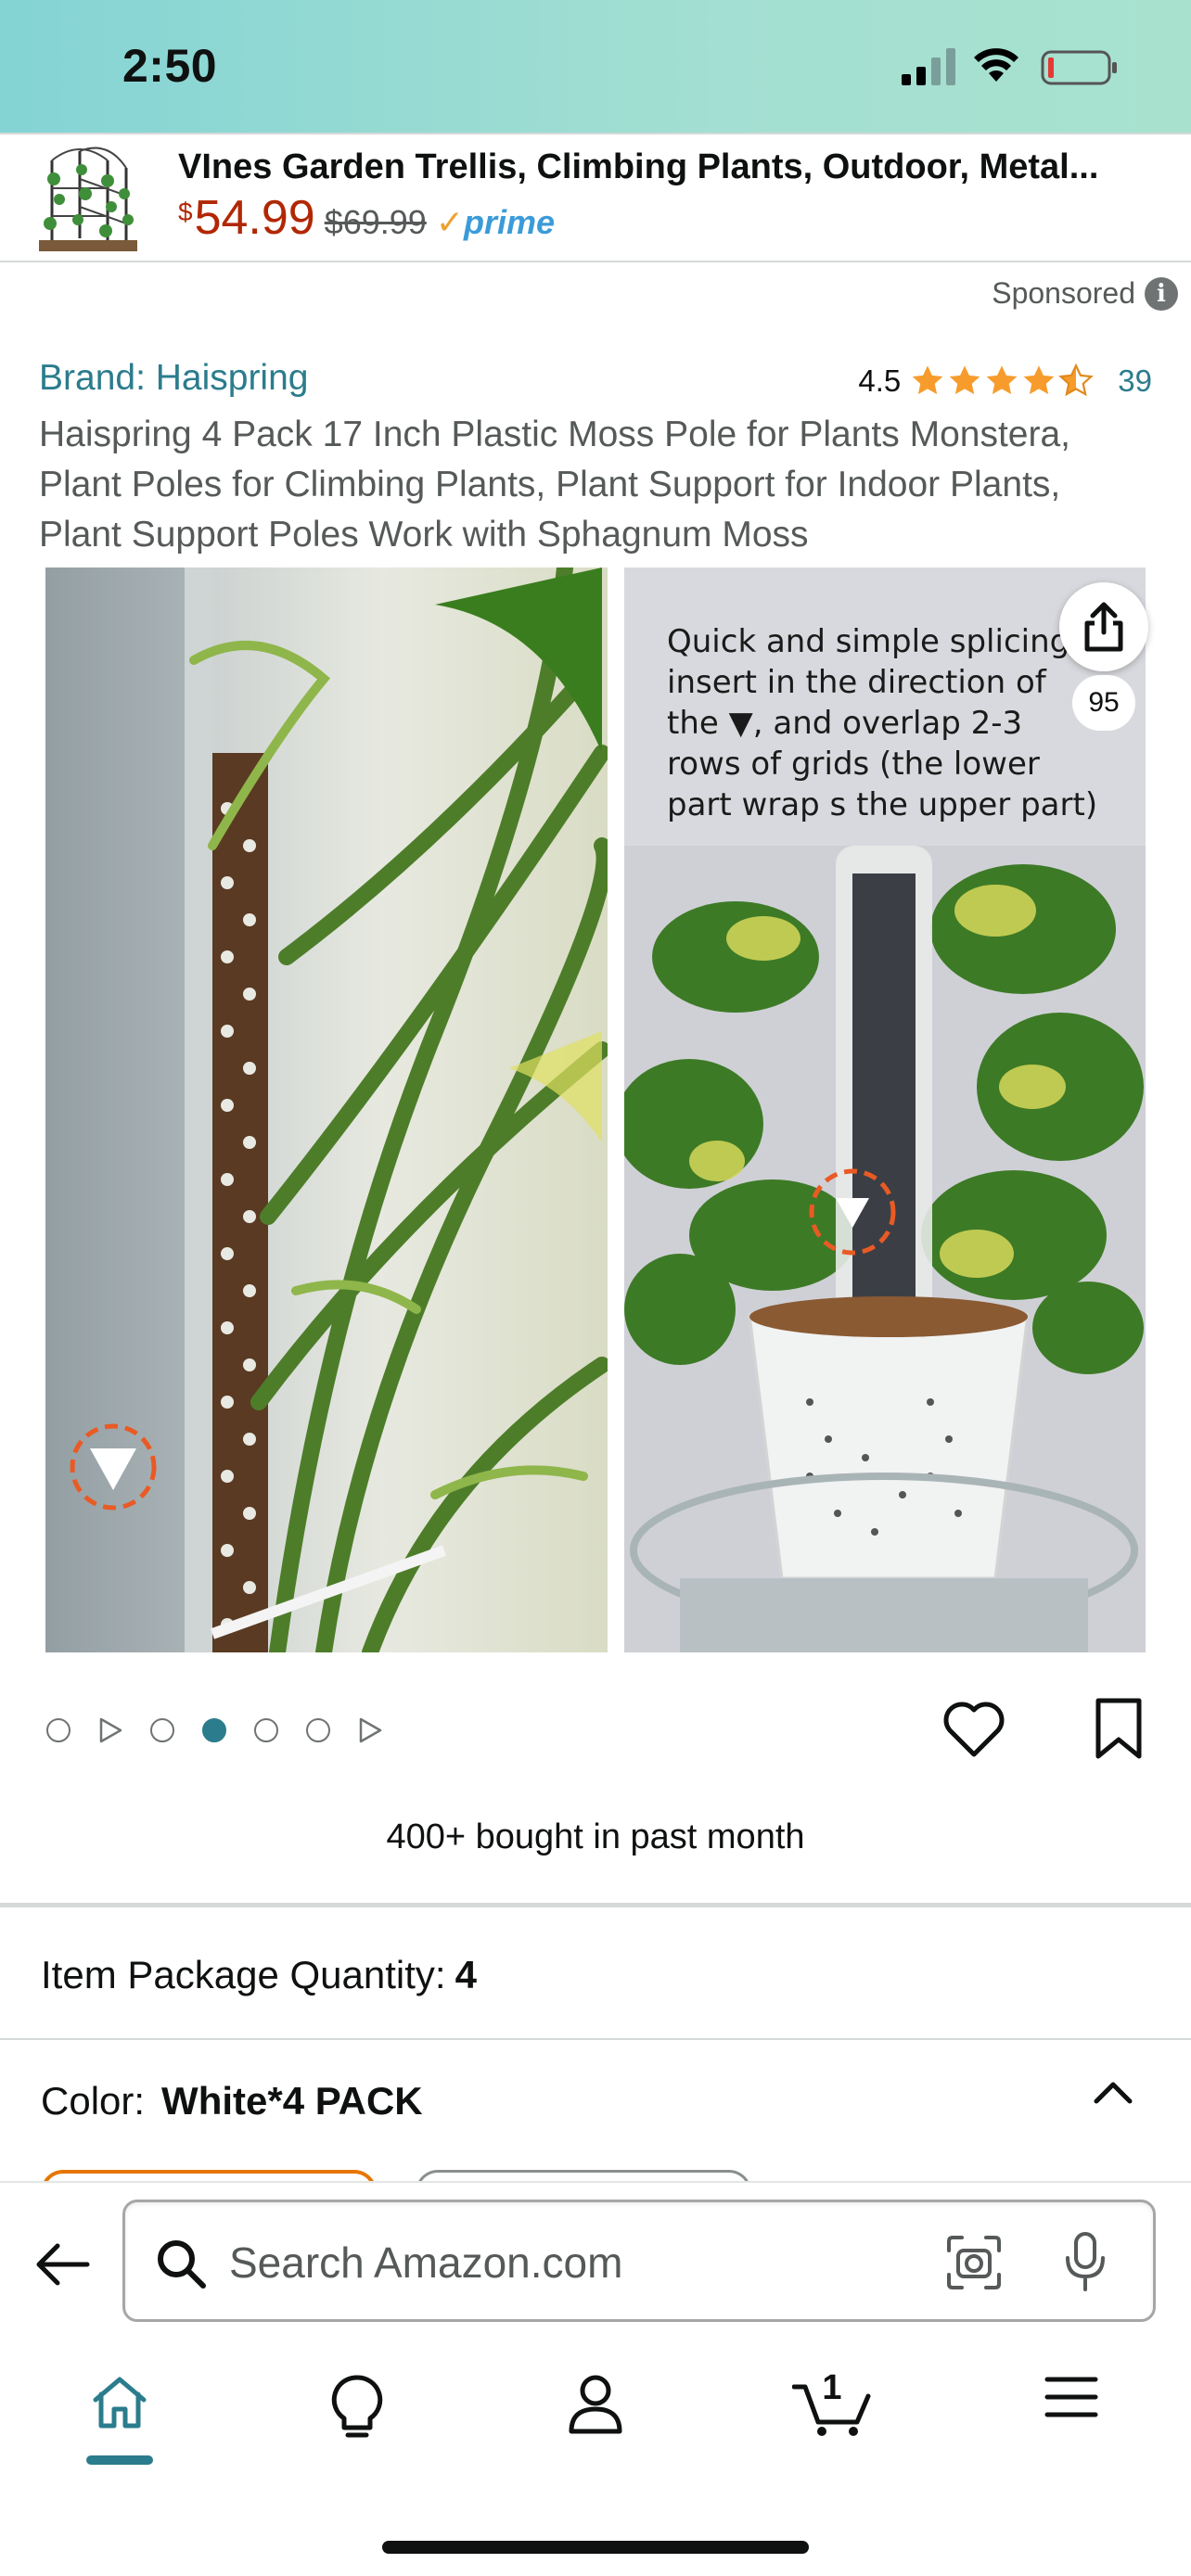 The image size is (1191, 2576). What do you see at coordinates (1162, 293) in the screenshot?
I see `info-icon: i` at bounding box center [1162, 293].